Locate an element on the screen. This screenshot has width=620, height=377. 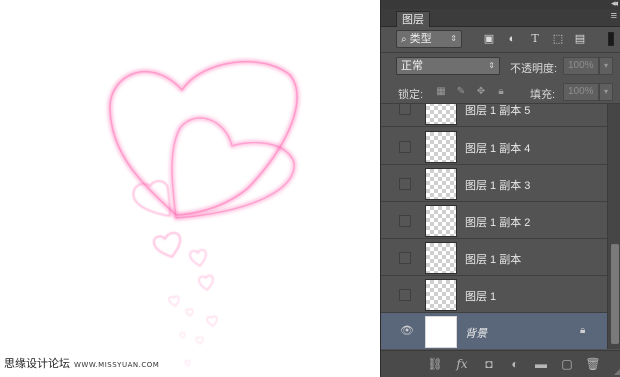
layer-row: 图层 1 副本 4 is located at coordinates (494, 146).